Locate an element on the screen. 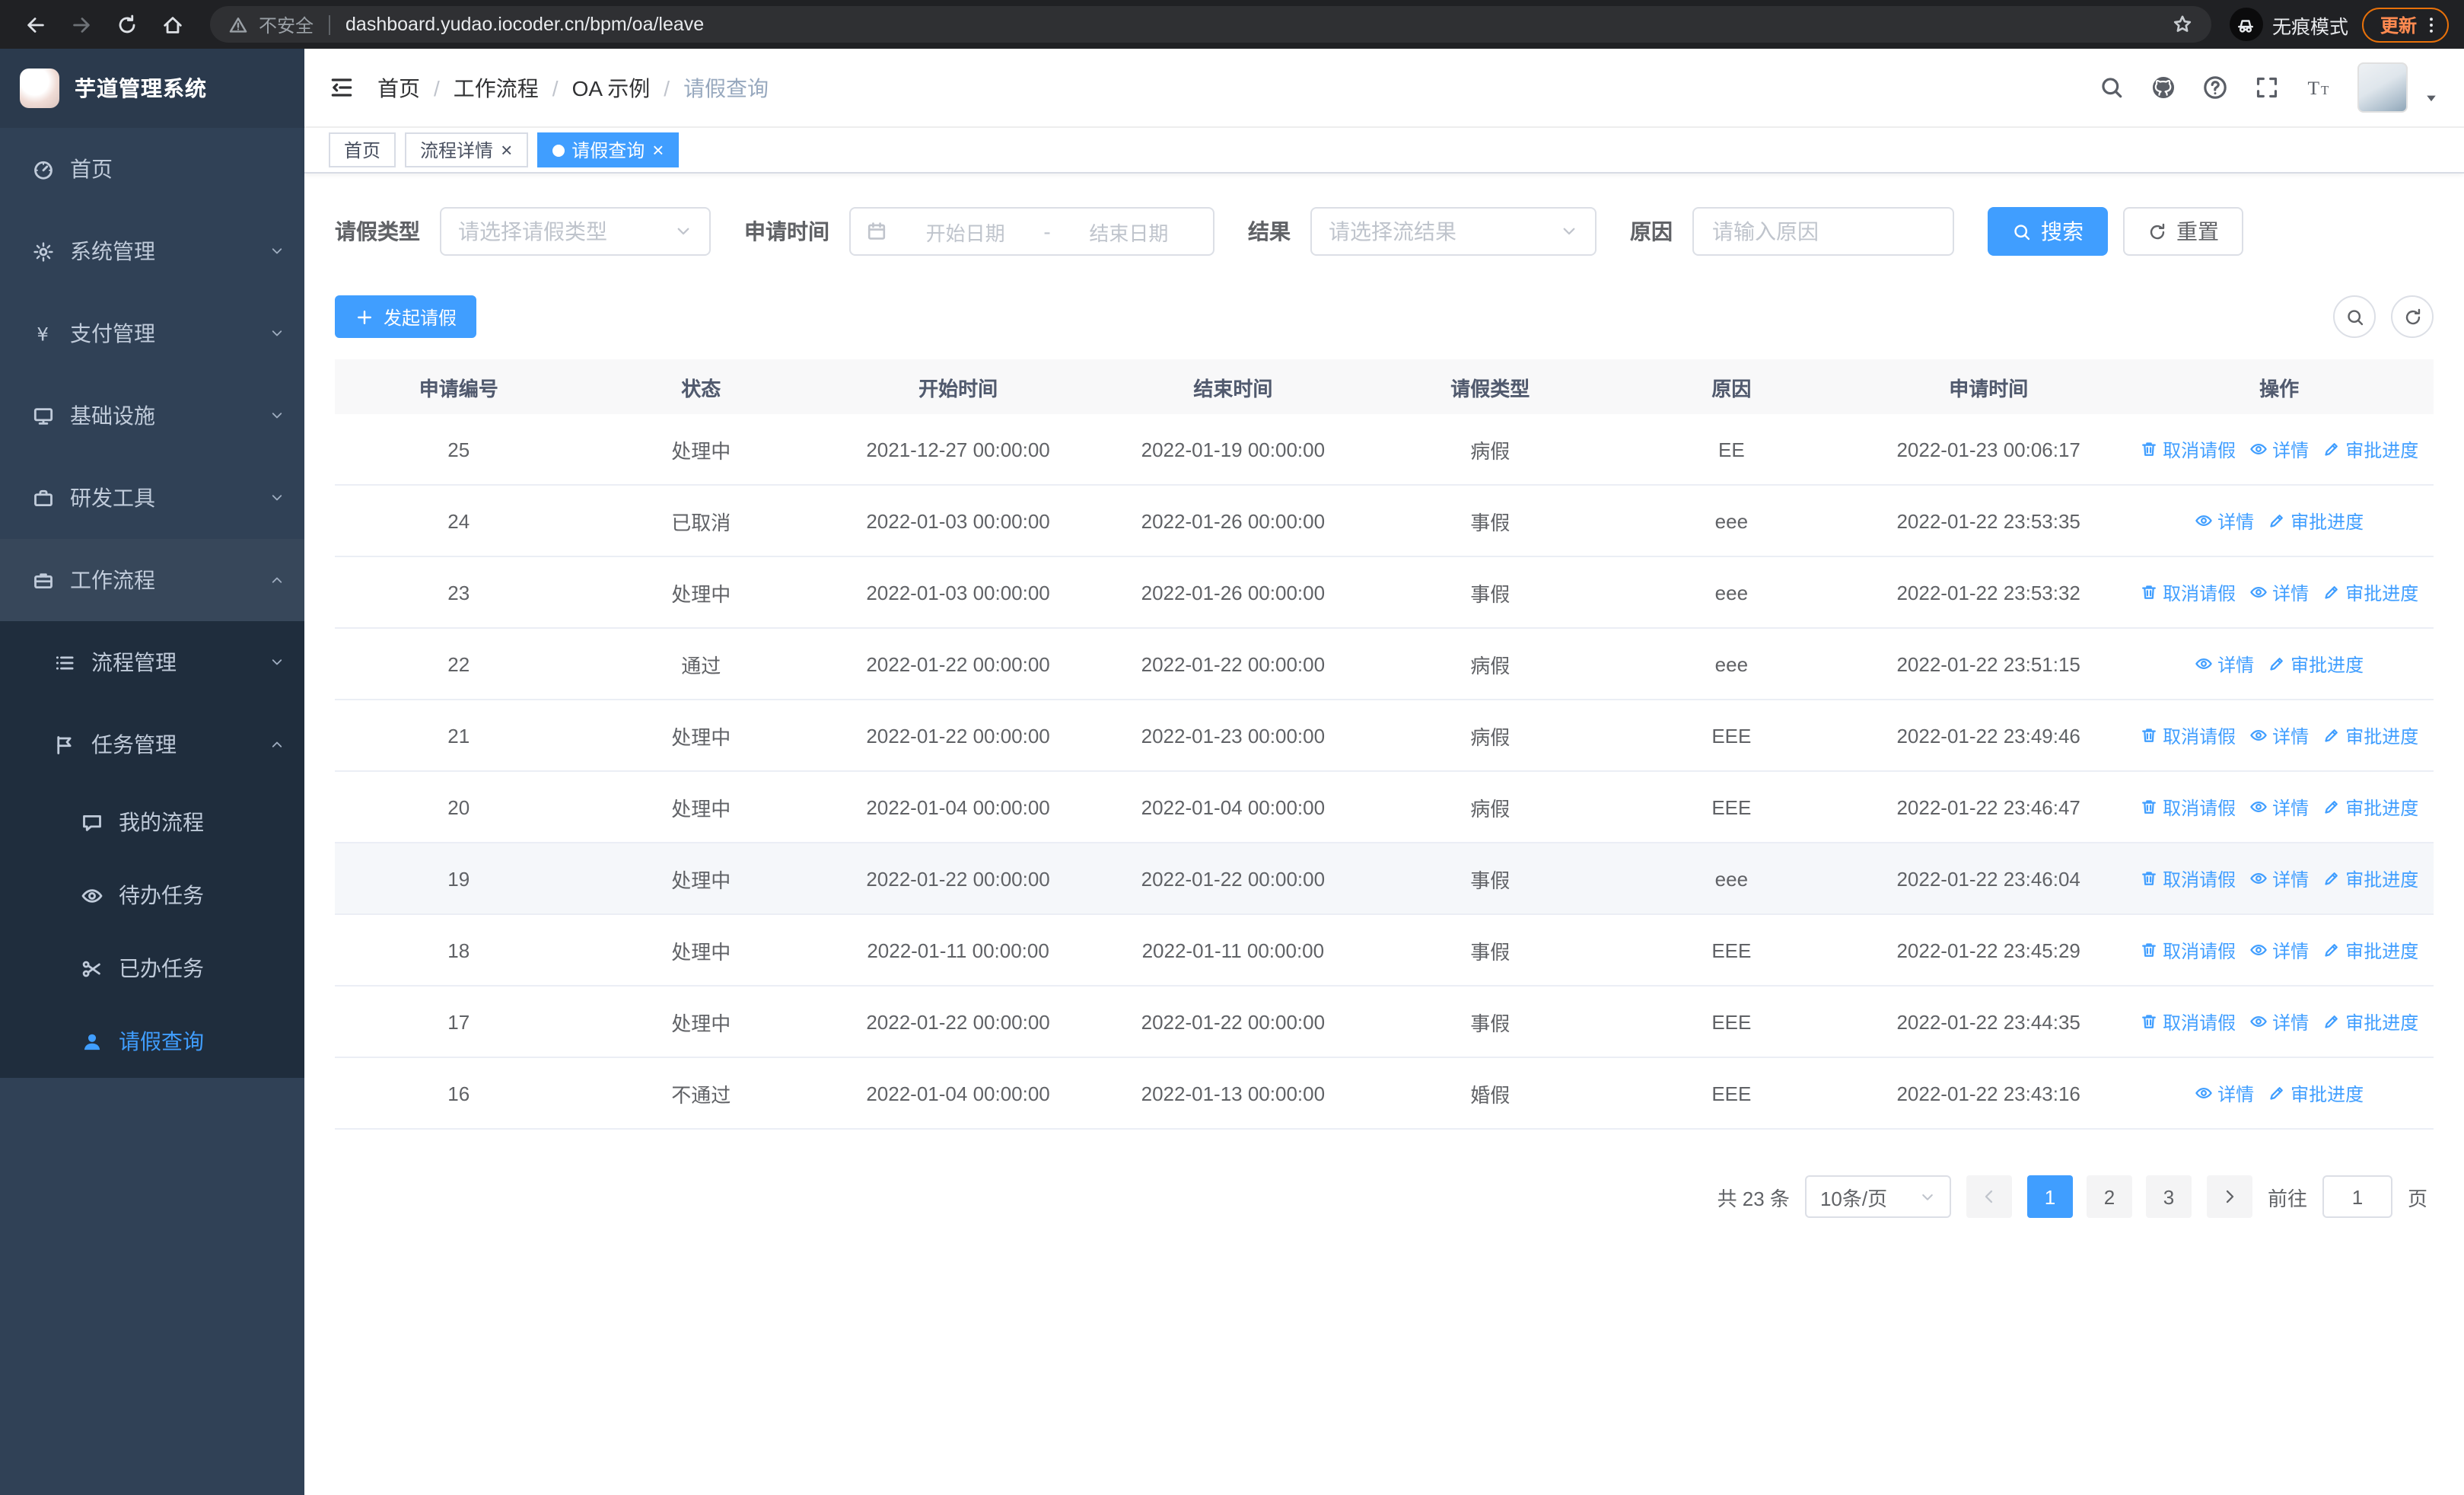  sidebar-item-首页: 首页 is located at coordinates (152, 169).